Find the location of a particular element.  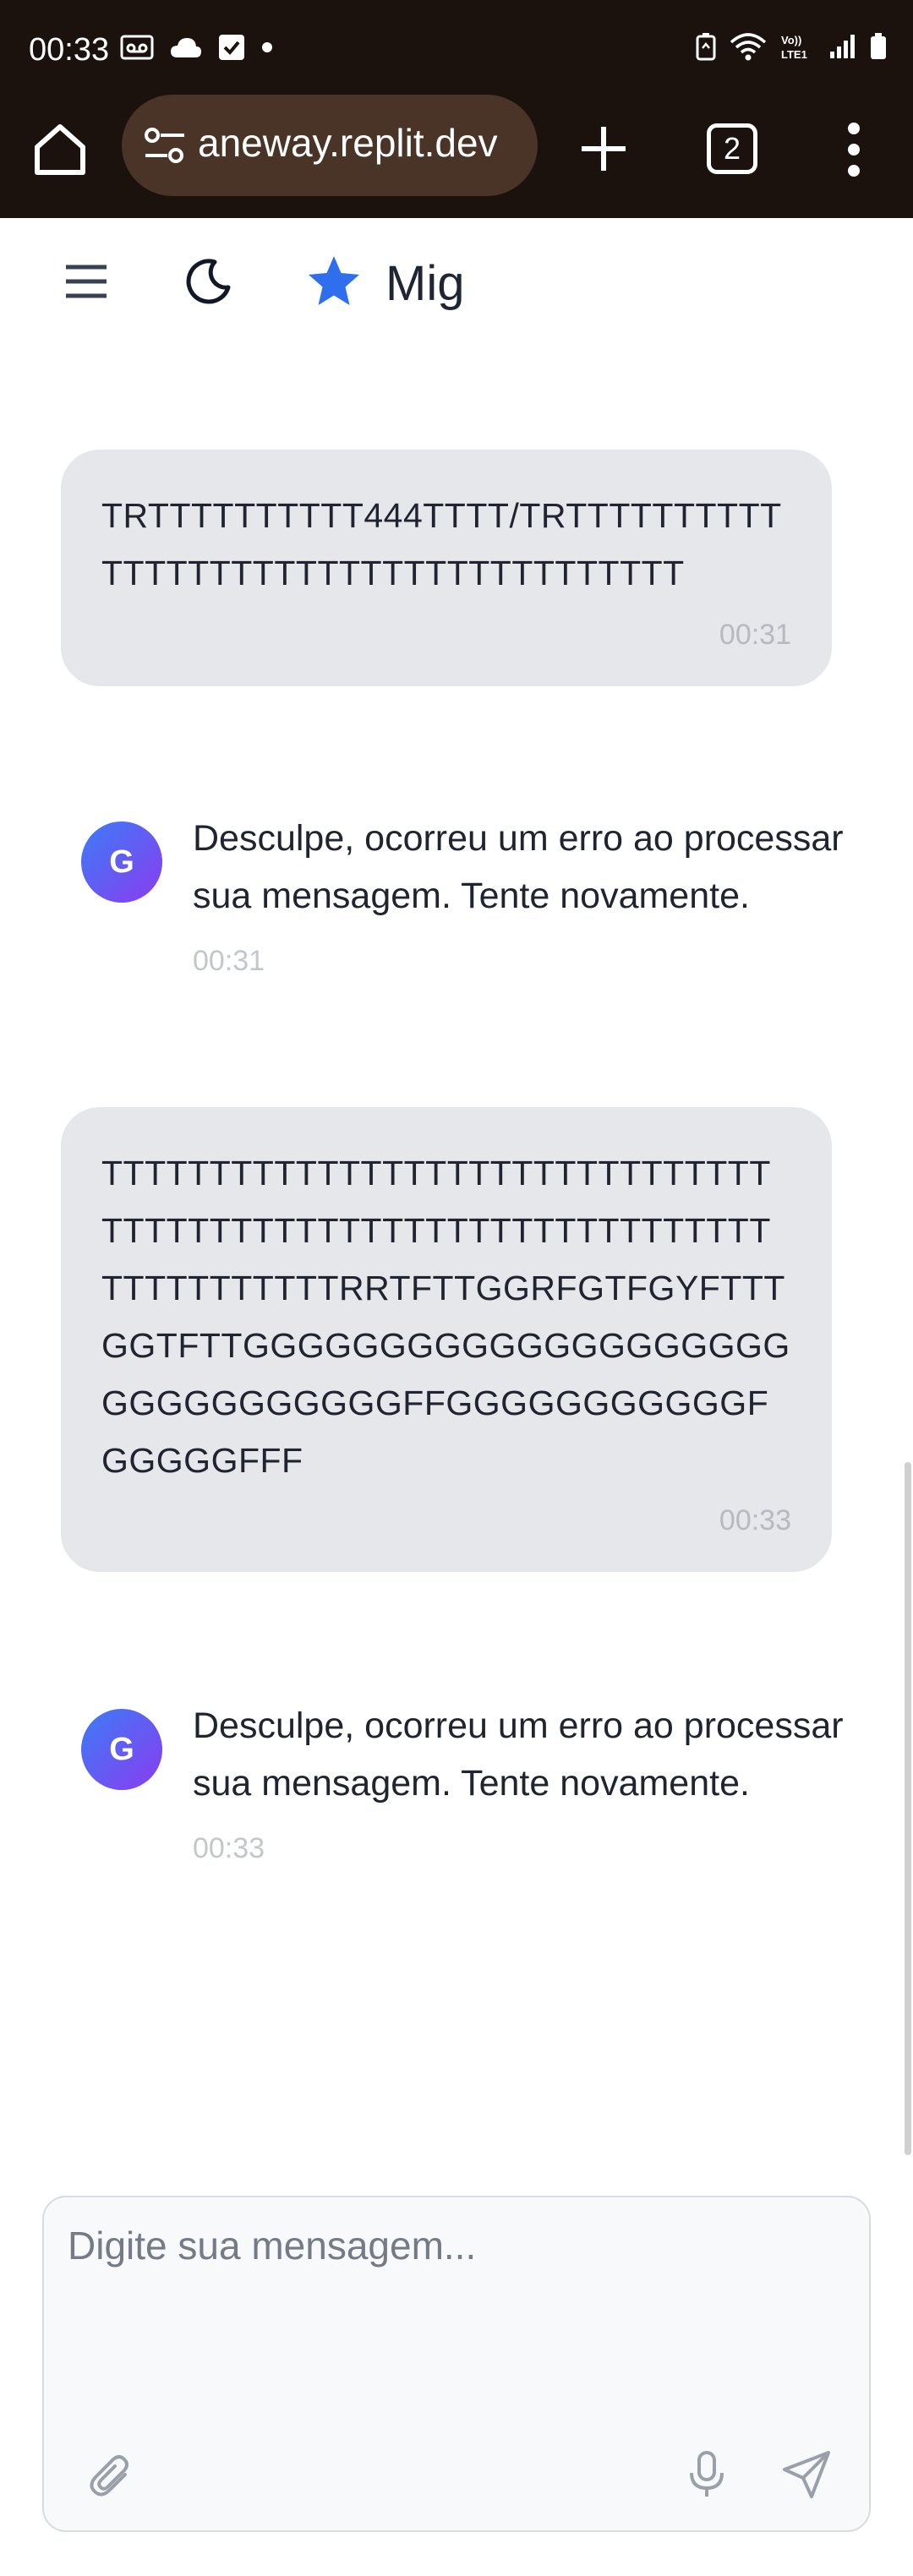

checkbox-icon is located at coordinates (231, 47).